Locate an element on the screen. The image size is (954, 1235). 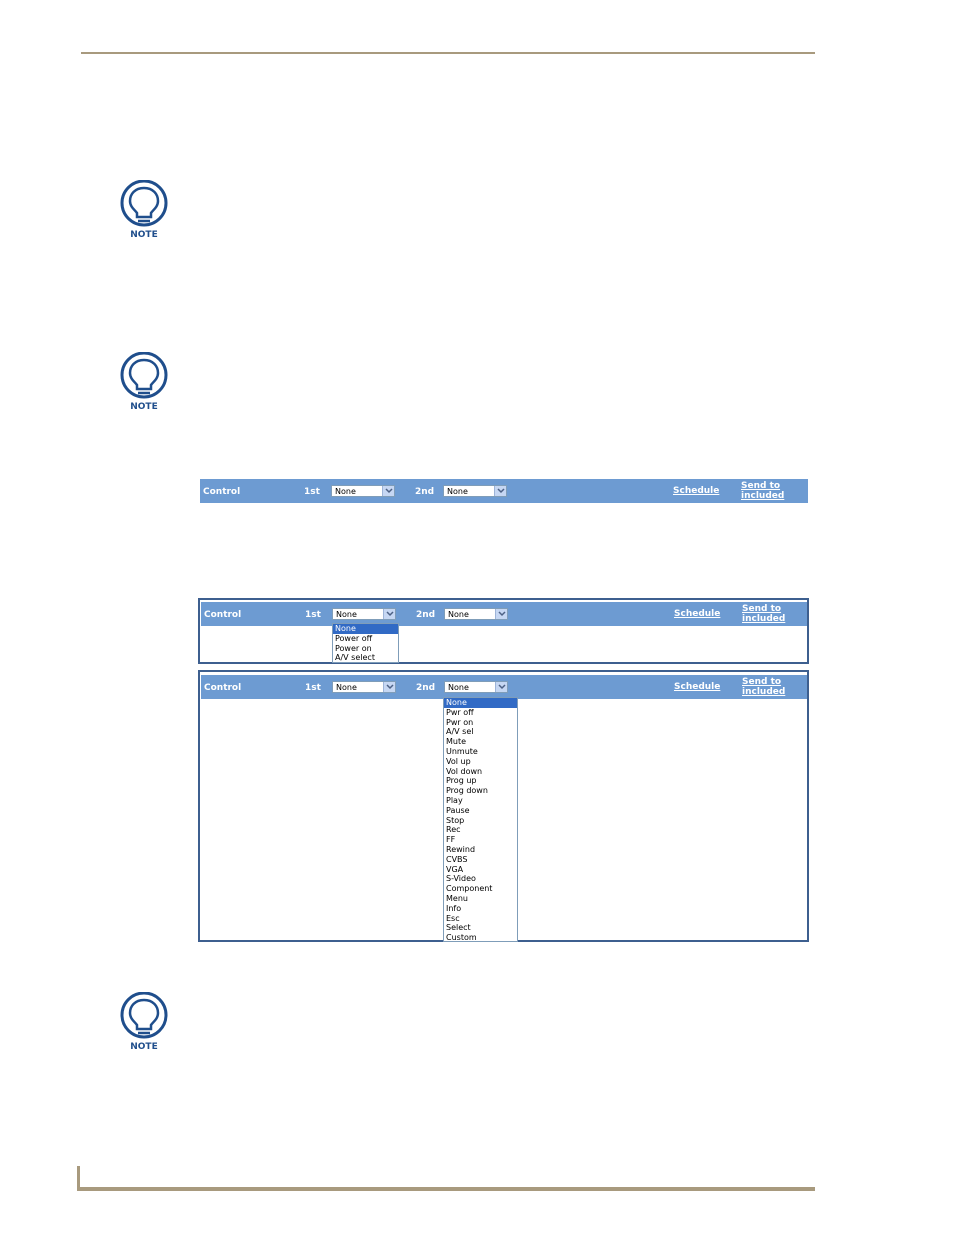
dropdown-option: Power on is located at coordinates (365, 649).